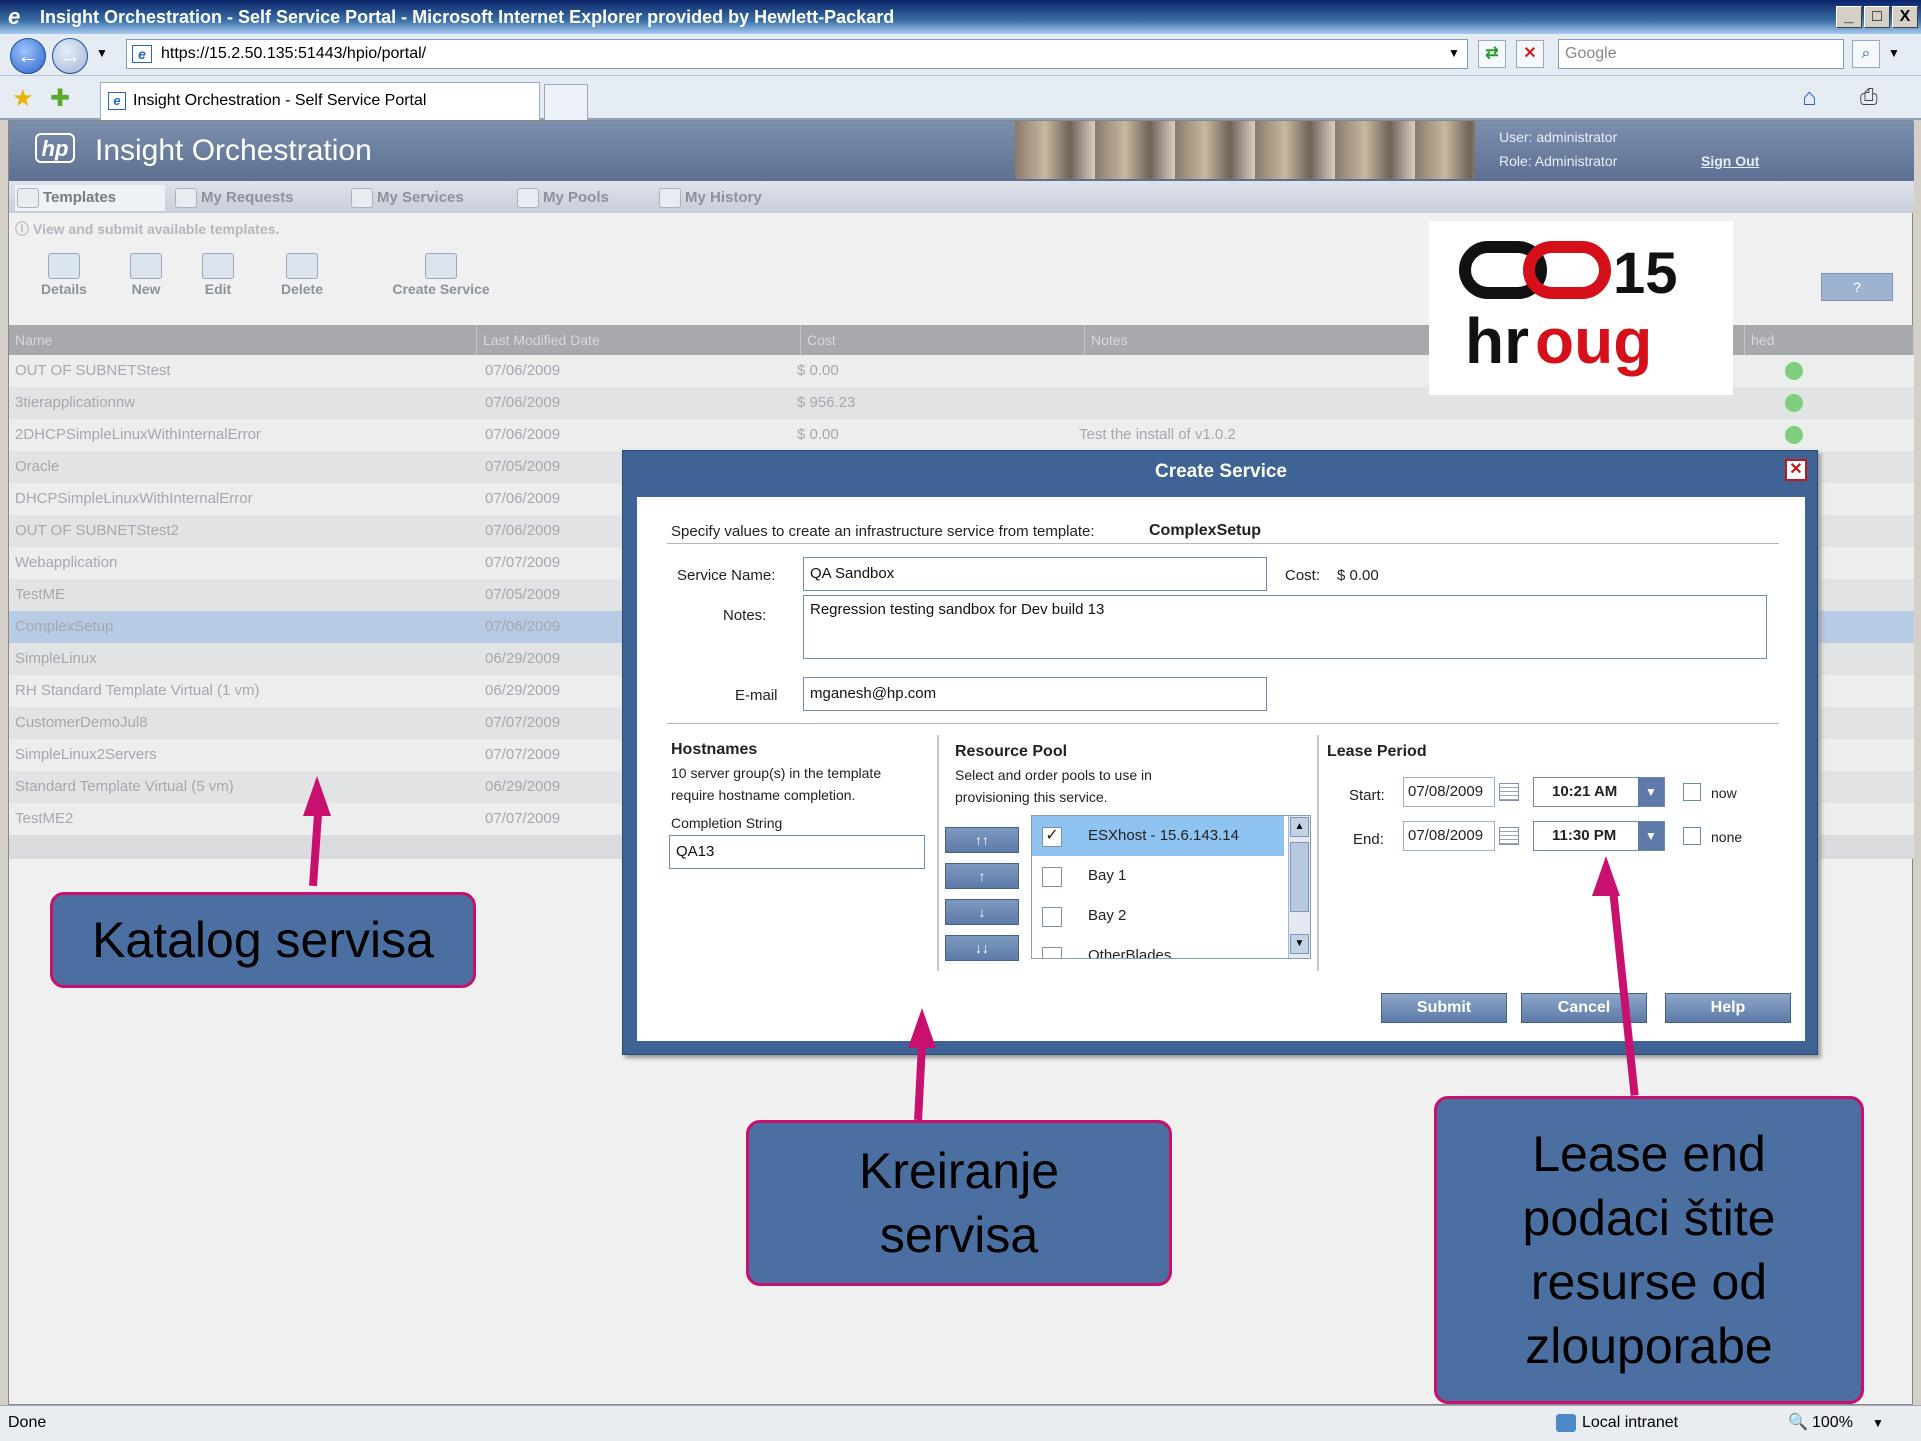 The image size is (1921, 1441). What do you see at coordinates (263, 940) in the screenshot?
I see `callout-catalog: Katalog servisa` at bounding box center [263, 940].